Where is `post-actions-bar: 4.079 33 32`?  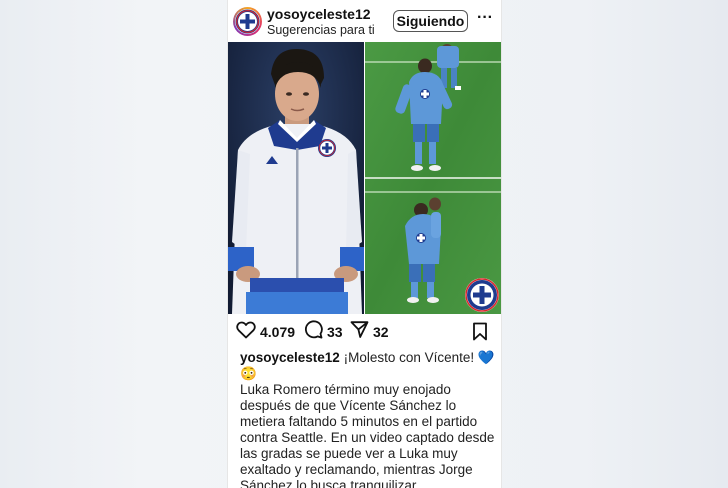
post-actions-bar: 4.079 33 32 is located at coordinates (364, 332).